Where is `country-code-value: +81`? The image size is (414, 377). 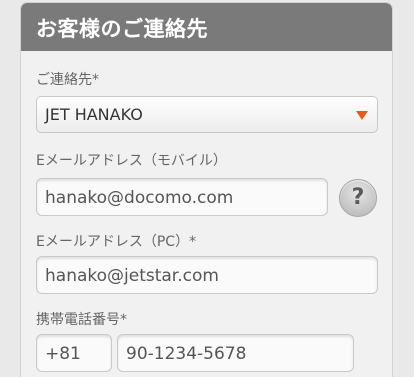
country-code-value: +81 is located at coordinates (63, 354).